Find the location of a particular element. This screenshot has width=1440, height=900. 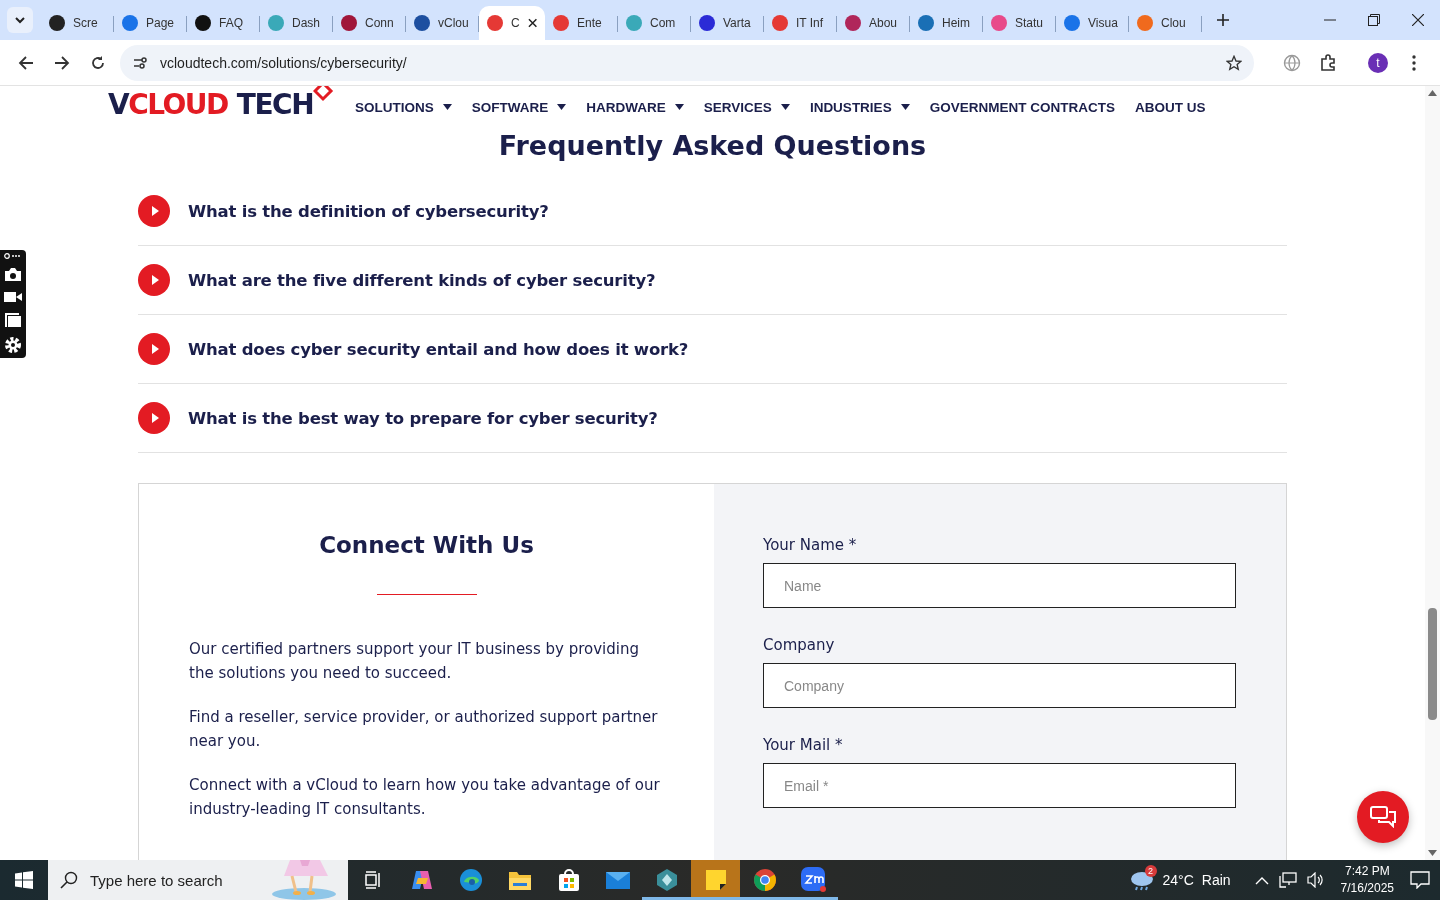

faq-question: What is the definition of cybersecurity? is located at coordinates (712, 211).